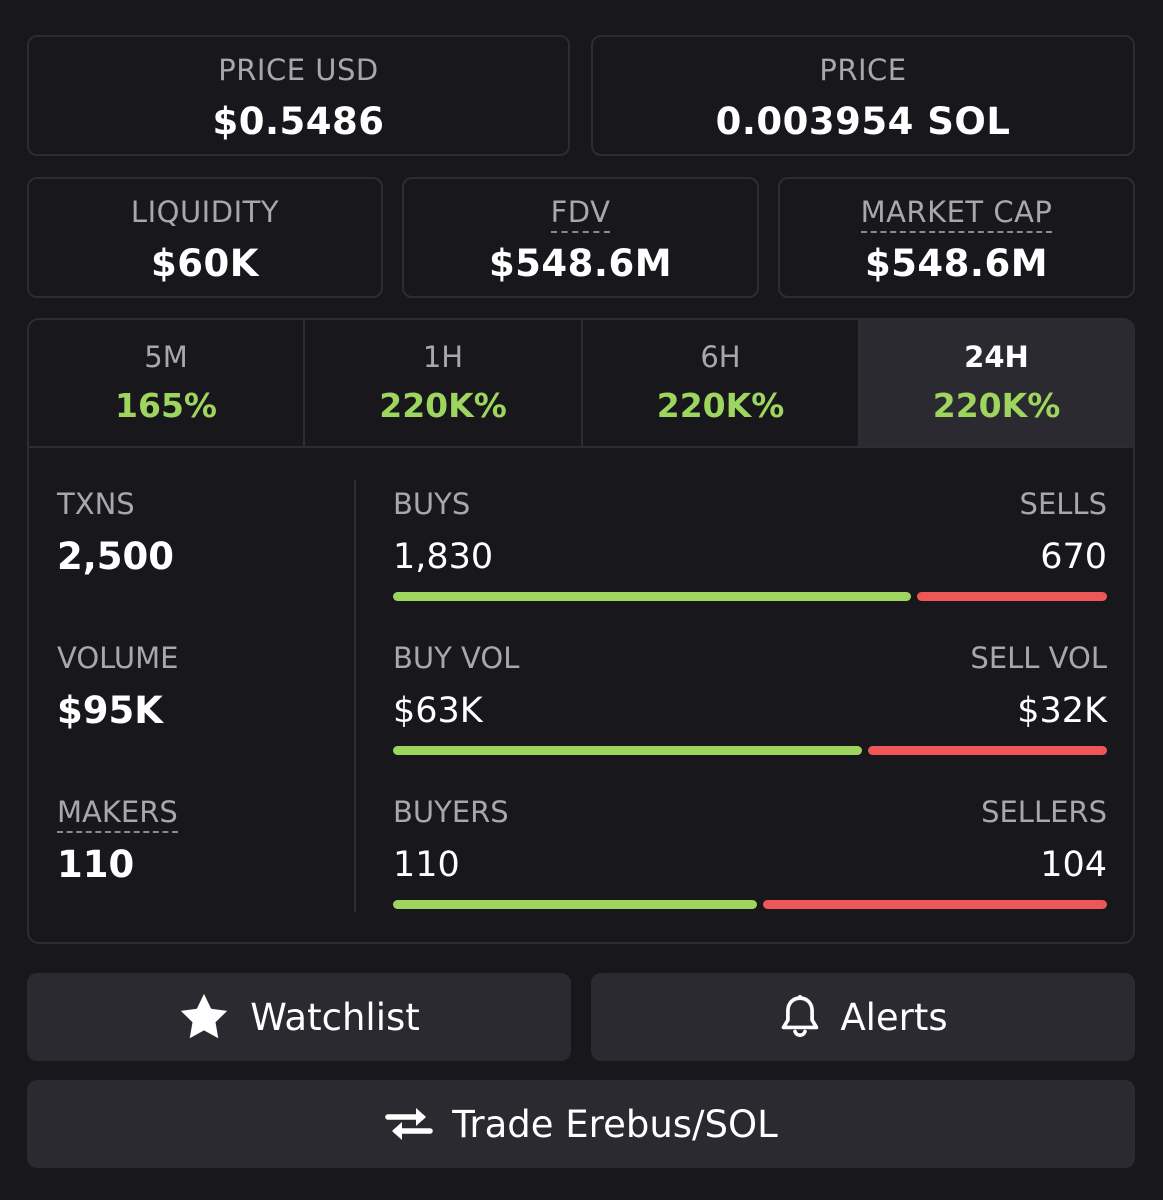 The image size is (1163, 1200). I want to click on liquidity-label: LIQUIDITY, so click(205, 212).